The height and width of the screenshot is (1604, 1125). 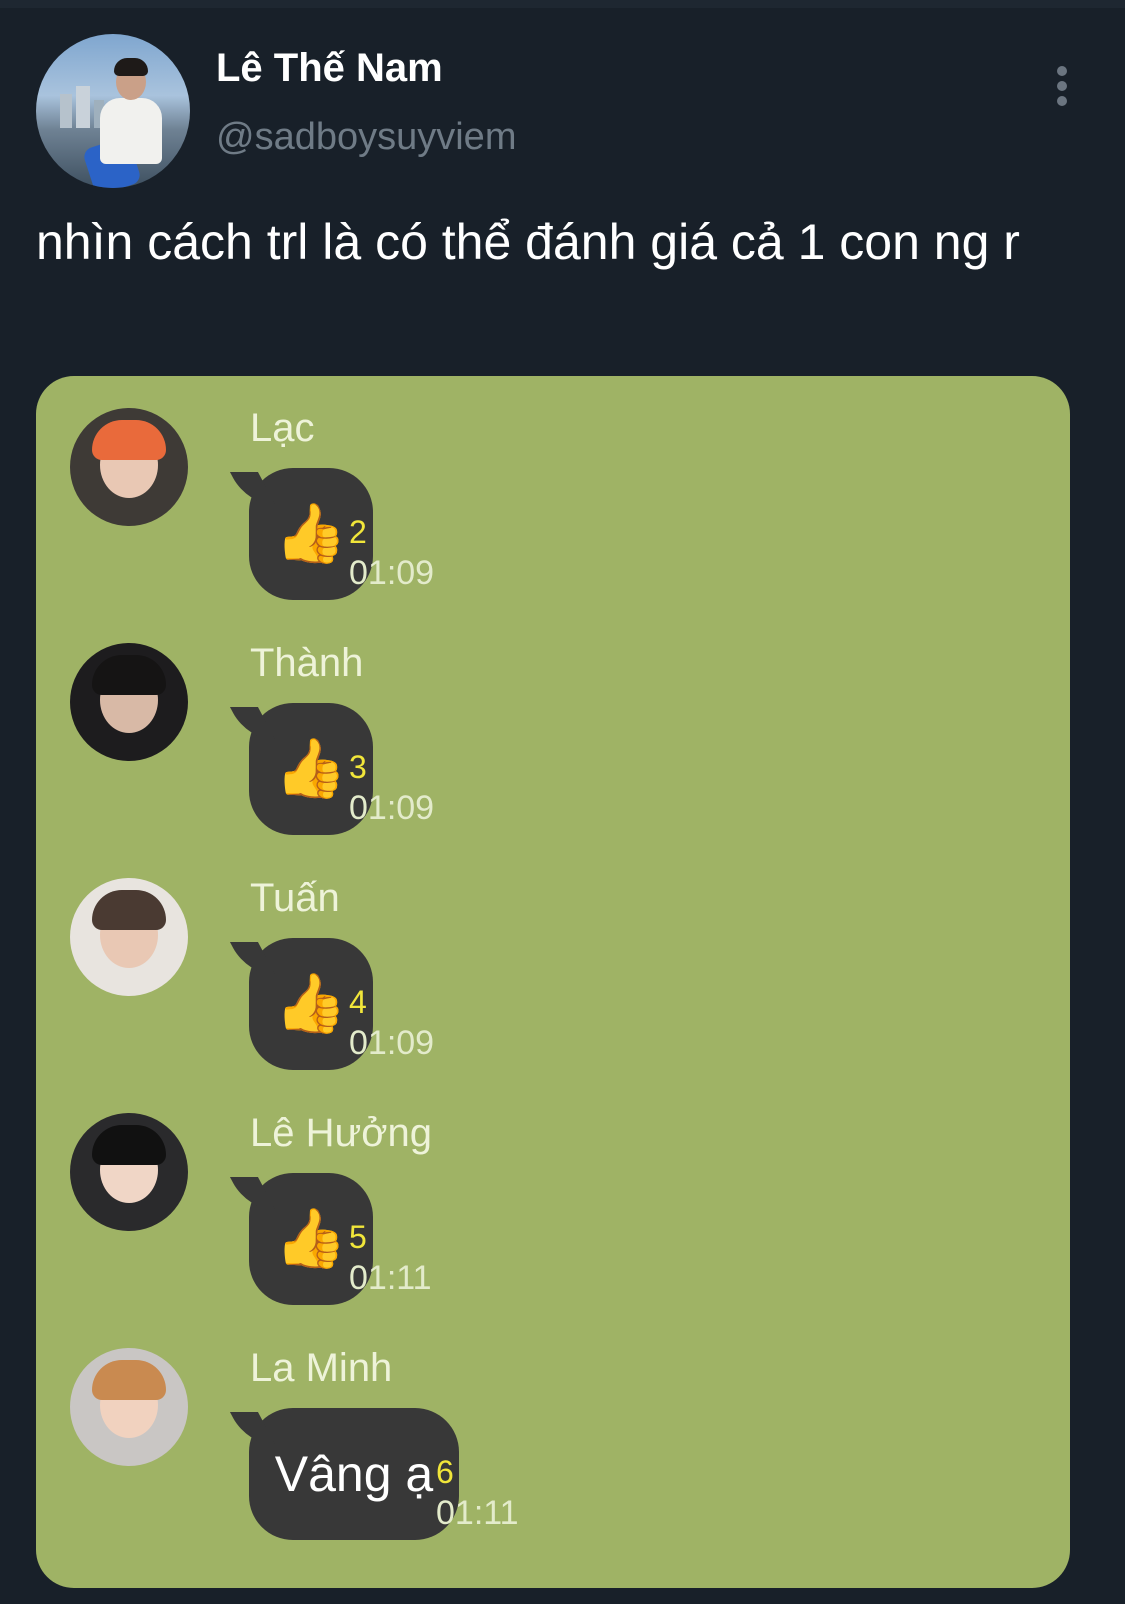 What do you see at coordinates (445, 1472) in the screenshot?
I see `read-count: 6` at bounding box center [445, 1472].